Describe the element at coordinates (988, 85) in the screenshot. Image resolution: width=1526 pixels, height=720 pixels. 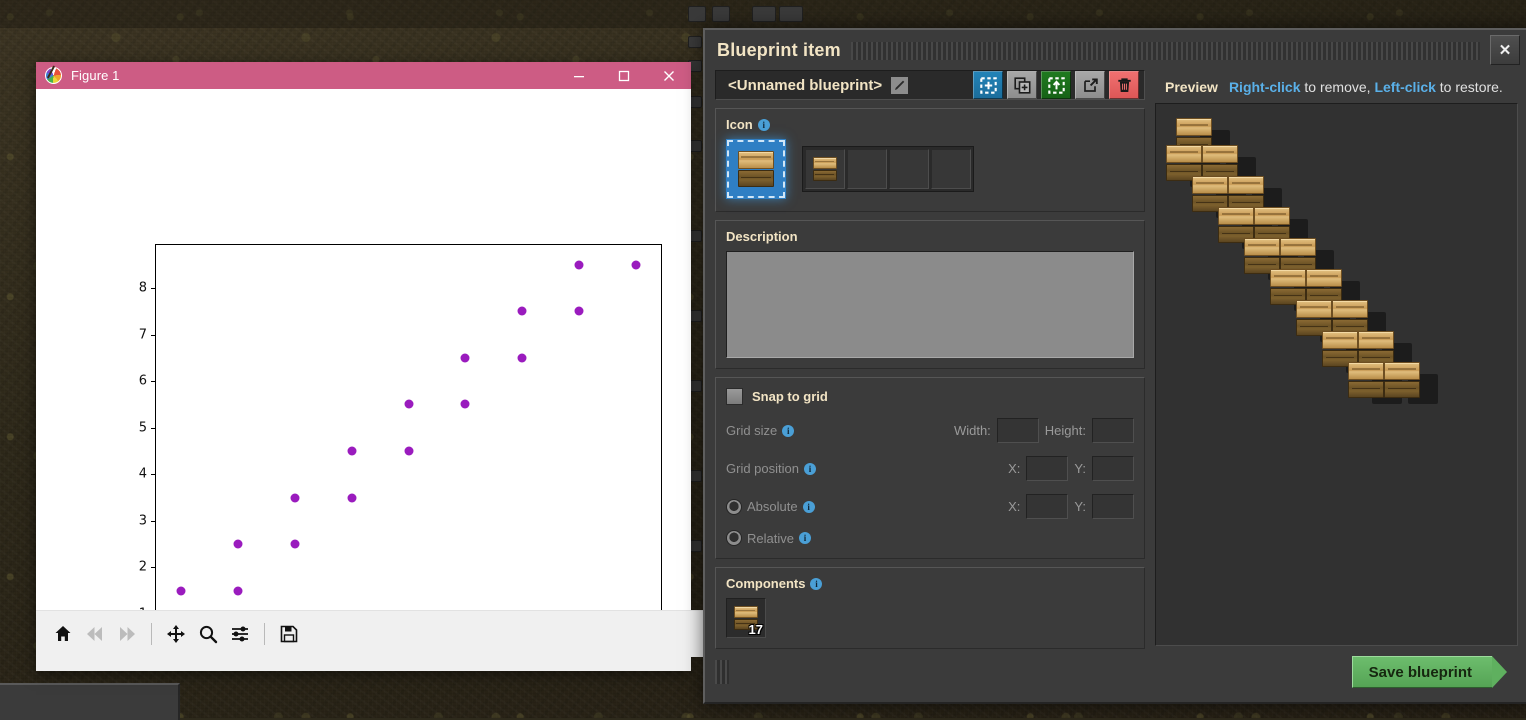
I see `select-area-icon` at that location.